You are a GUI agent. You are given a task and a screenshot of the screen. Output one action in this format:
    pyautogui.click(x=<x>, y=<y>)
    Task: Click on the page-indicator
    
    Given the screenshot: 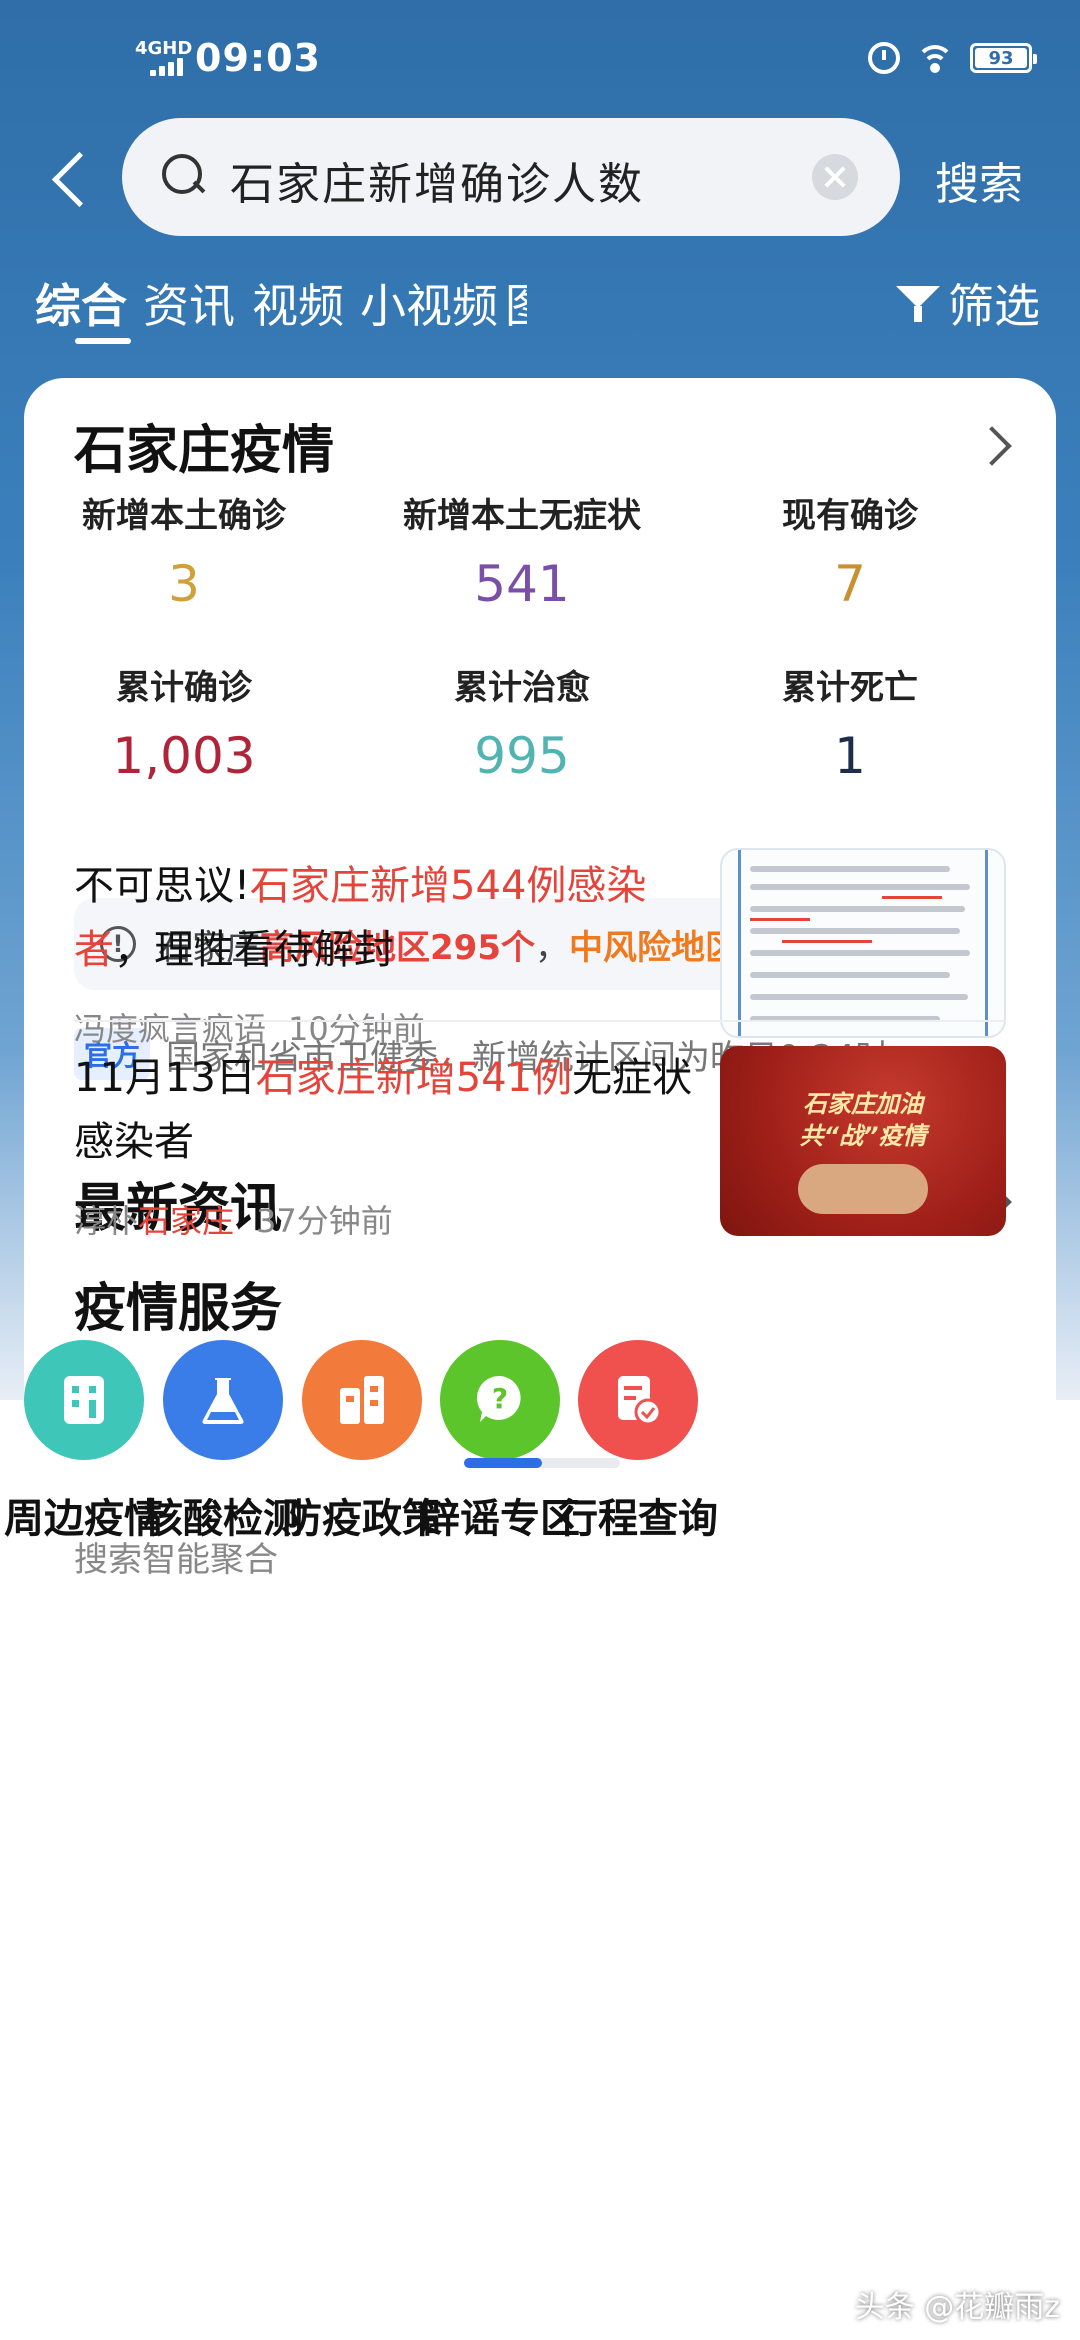 What is the action you would take?
    pyautogui.click(x=542, y=1463)
    